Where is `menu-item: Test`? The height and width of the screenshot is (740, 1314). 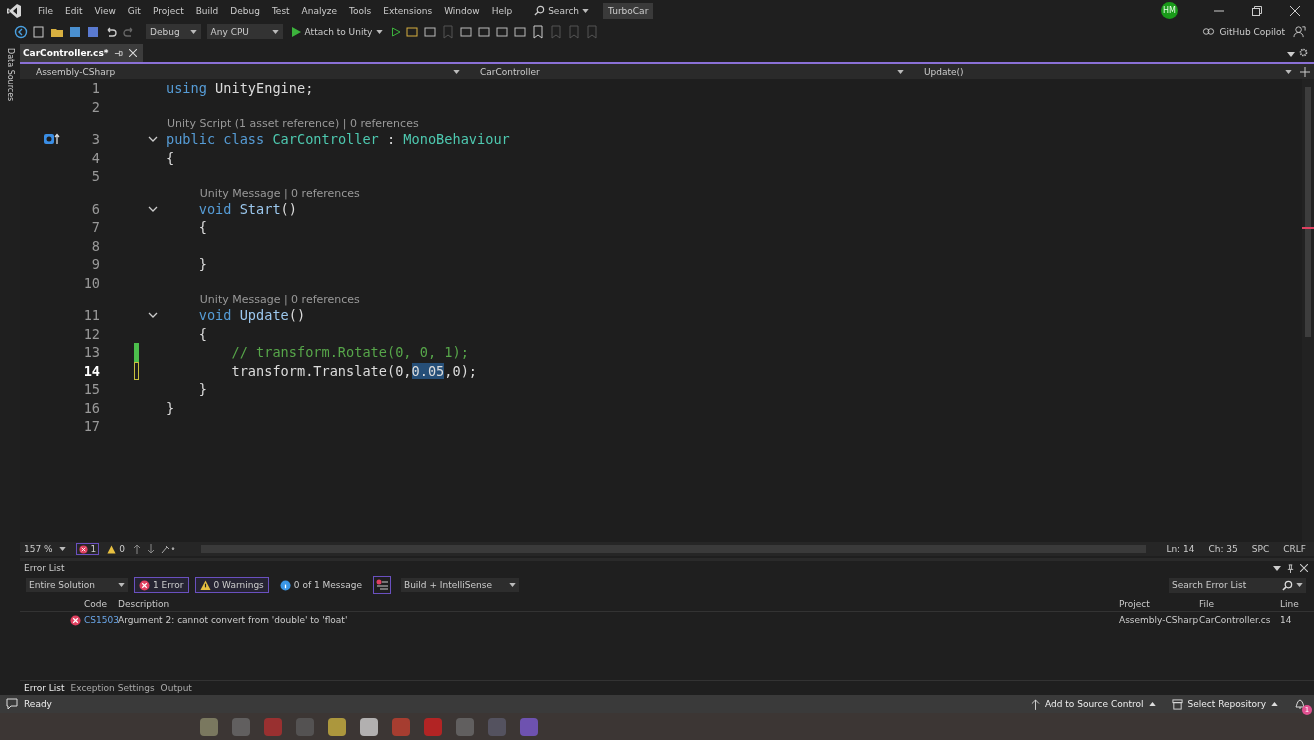
menu-item: Test is located at coordinates (280, 10).